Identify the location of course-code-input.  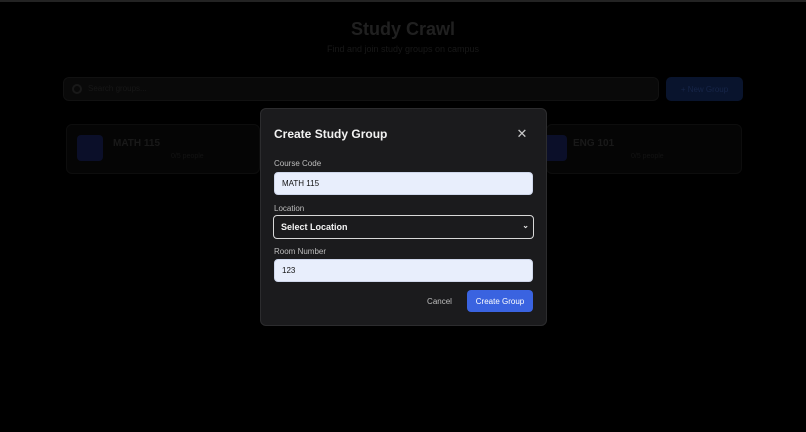
(403, 183).